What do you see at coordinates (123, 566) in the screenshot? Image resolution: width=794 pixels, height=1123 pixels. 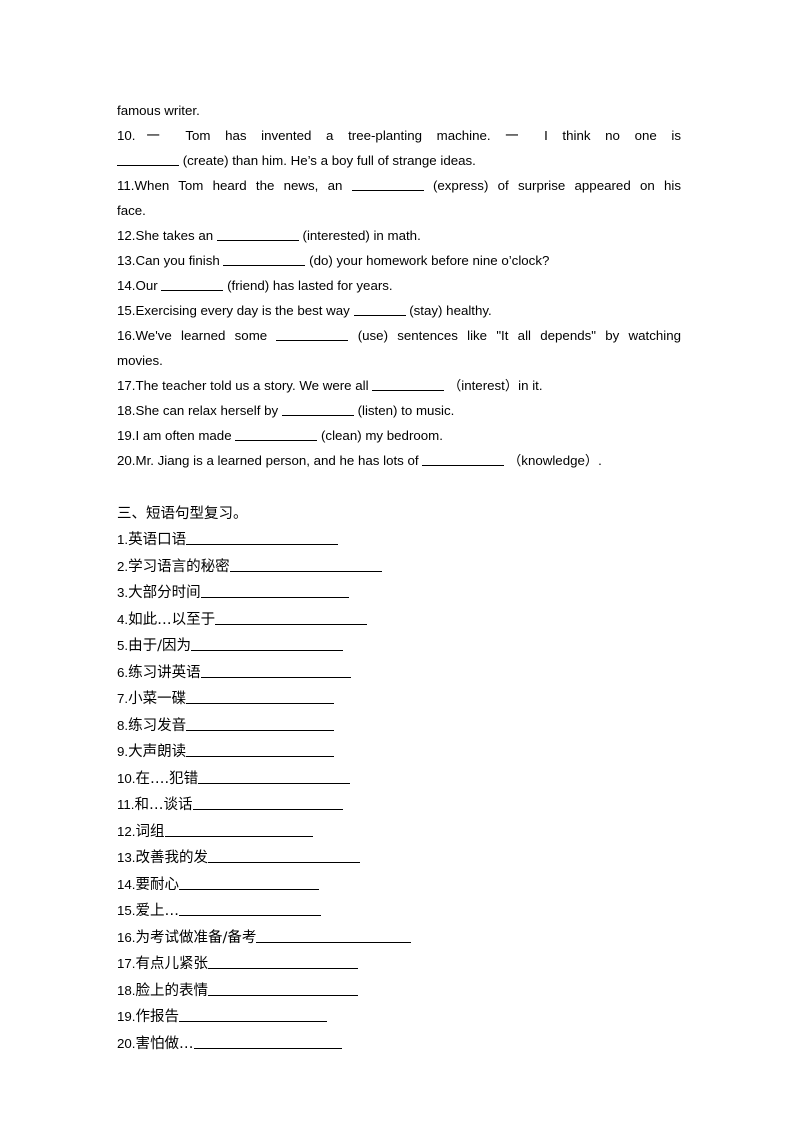 I see `item-number: 2.` at bounding box center [123, 566].